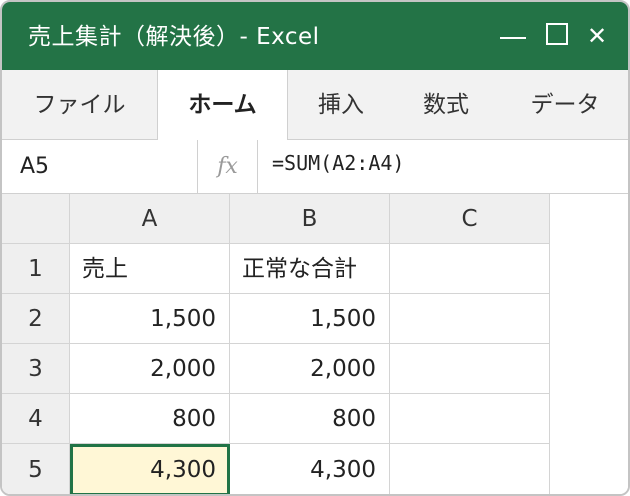 This screenshot has width=630, height=496. Describe the element at coordinates (36, 269) in the screenshot. I see `row-header-1: 1` at that location.